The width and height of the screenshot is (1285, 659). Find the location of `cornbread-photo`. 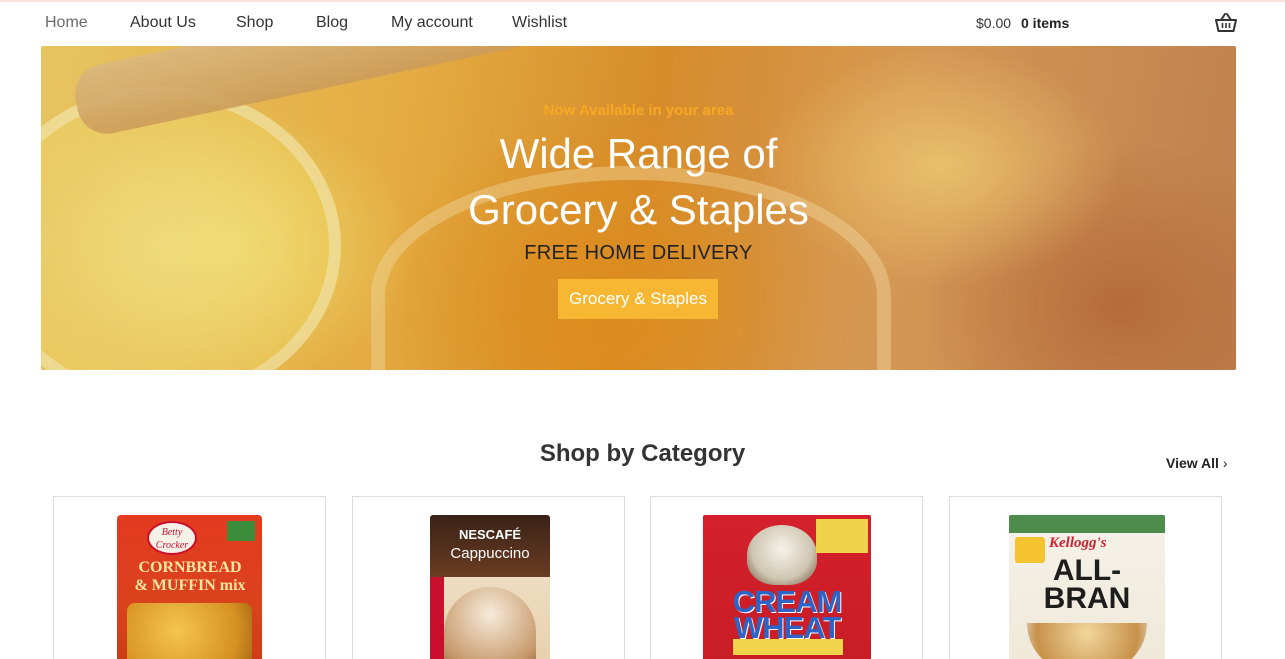

cornbread-photo is located at coordinates (189, 631).